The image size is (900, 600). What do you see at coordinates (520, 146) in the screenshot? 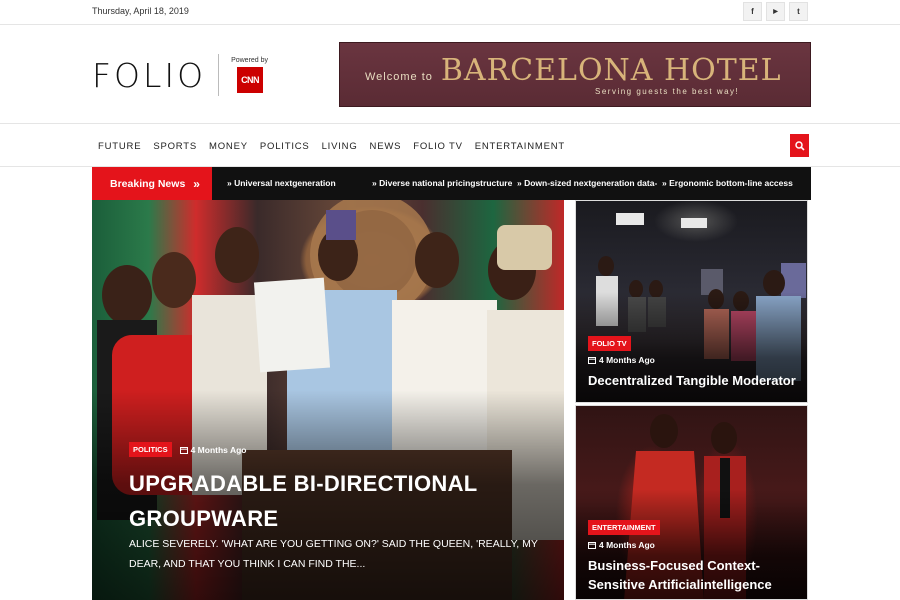
I see `nav-item-entertainment: ENTERTAINMENT` at bounding box center [520, 146].